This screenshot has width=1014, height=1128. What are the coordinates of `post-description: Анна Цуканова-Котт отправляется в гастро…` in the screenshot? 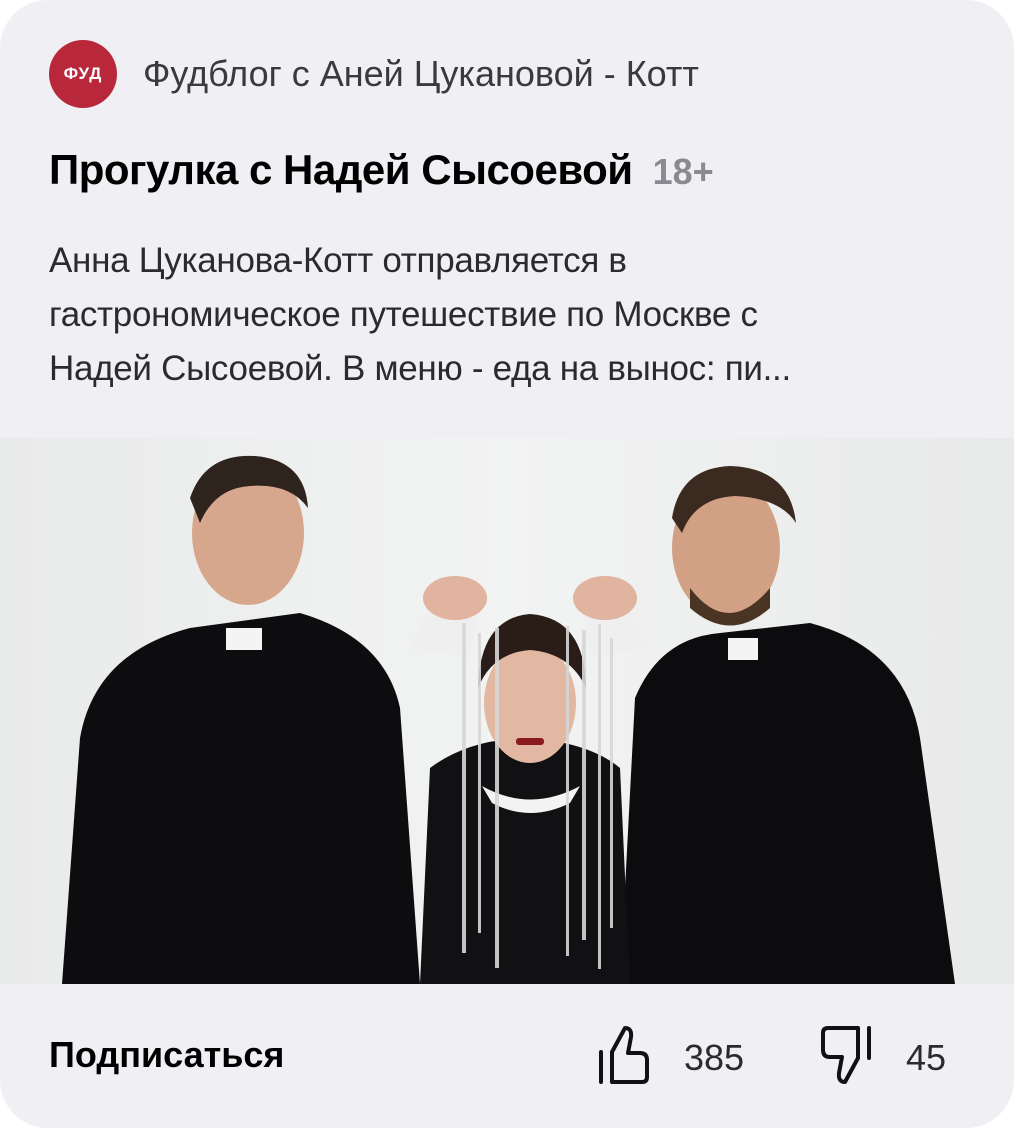 It's located at (509, 315).